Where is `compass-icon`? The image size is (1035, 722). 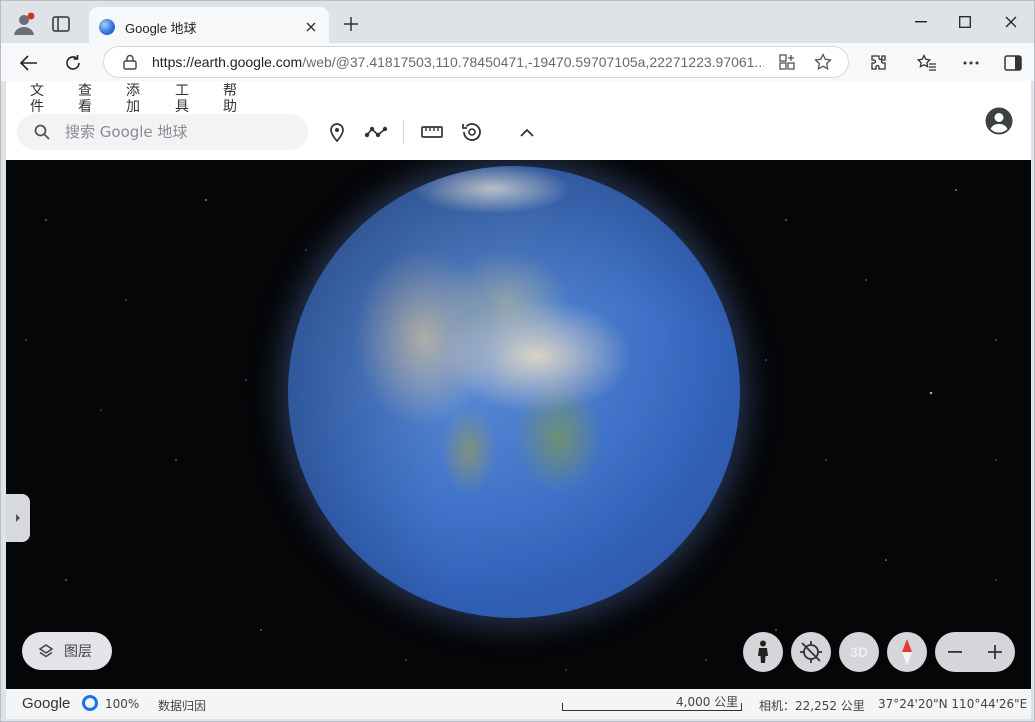 compass-icon is located at coordinates (907, 652).